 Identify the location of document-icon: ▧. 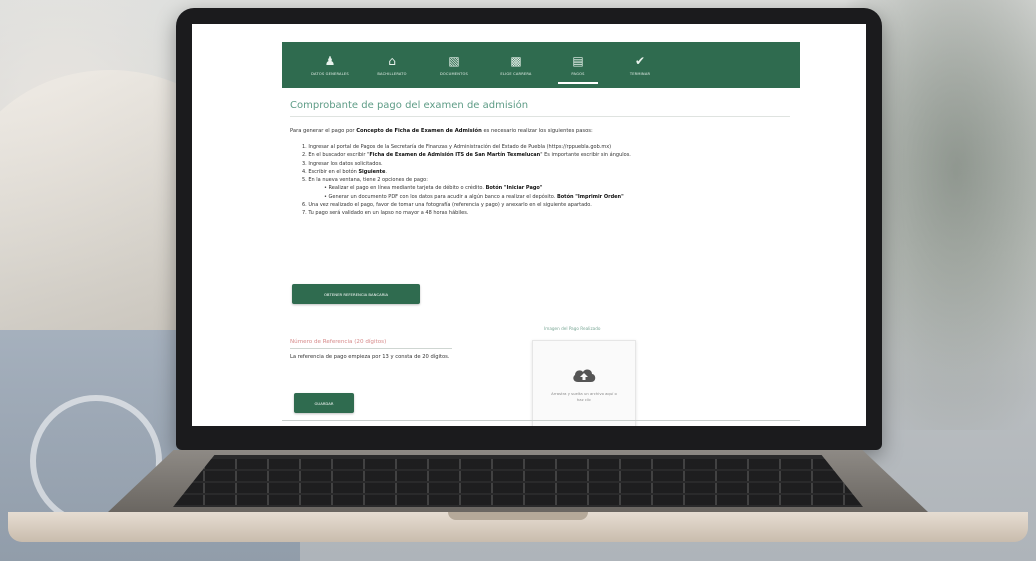
(454, 61).